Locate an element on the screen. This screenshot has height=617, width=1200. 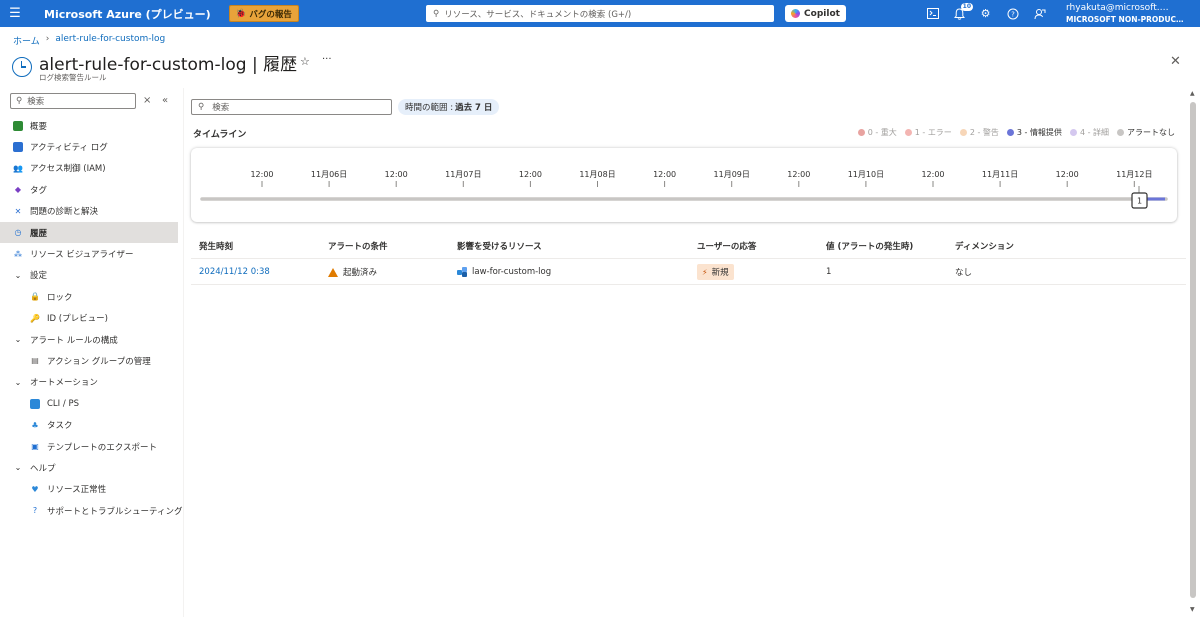
sidebar-item-17: ♥ リソース正常性 is located at coordinates (89, 489).